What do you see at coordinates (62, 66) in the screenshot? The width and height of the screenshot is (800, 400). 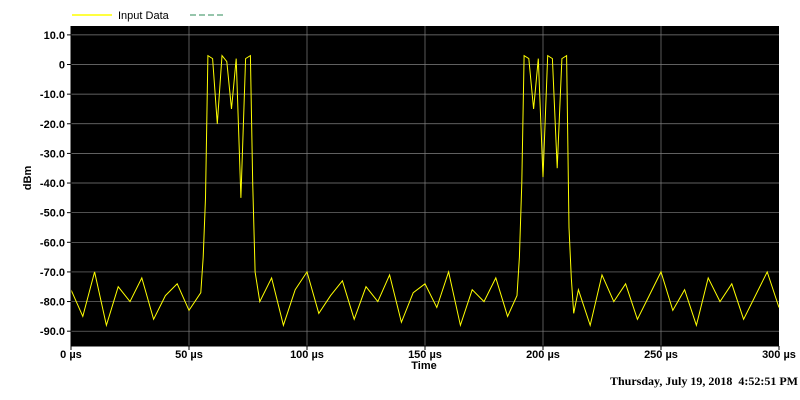 I see `y-tick-label: 0` at bounding box center [62, 66].